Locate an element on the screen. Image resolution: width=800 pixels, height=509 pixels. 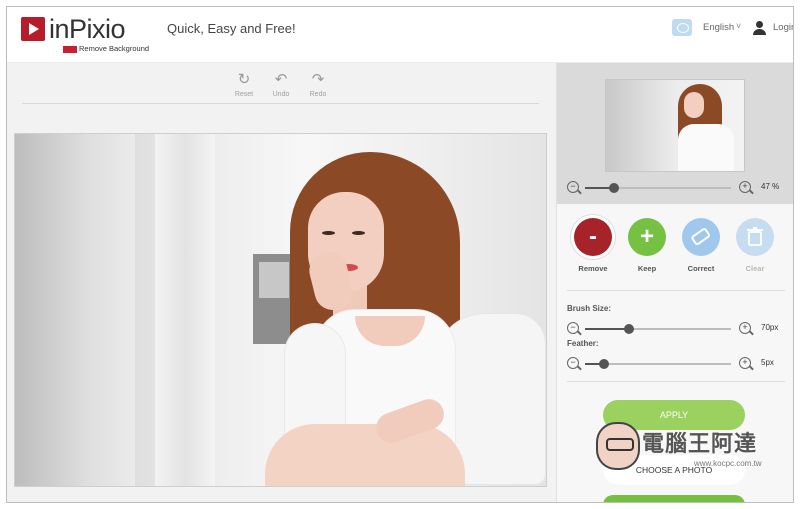
watermark-title: 電腦王阿達 is located at coordinates (700, 443).